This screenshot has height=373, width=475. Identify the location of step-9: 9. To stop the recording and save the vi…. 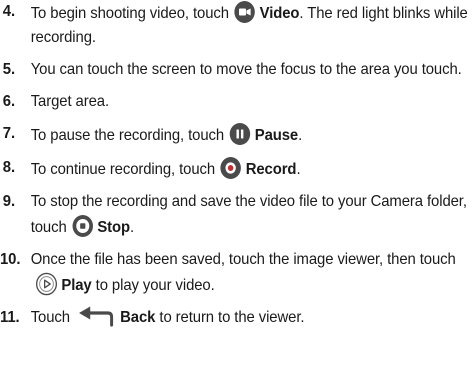
(236, 215).